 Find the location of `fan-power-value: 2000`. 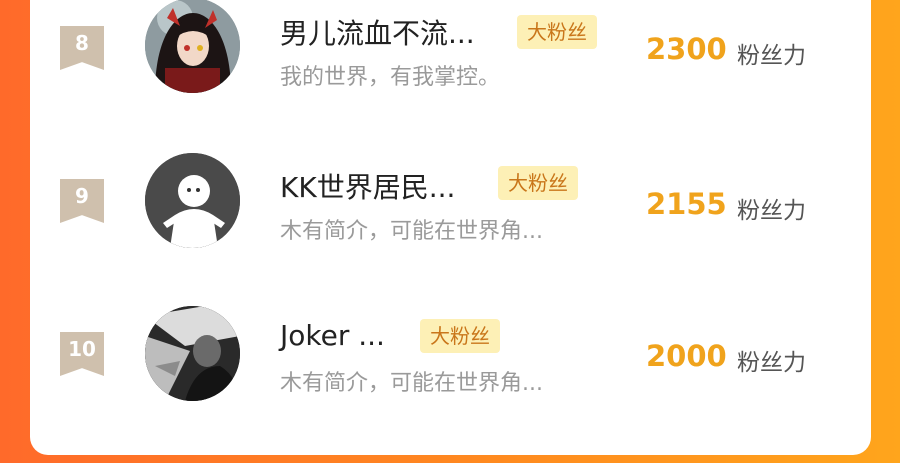

fan-power-value: 2000 is located at coordinates (686, 356).